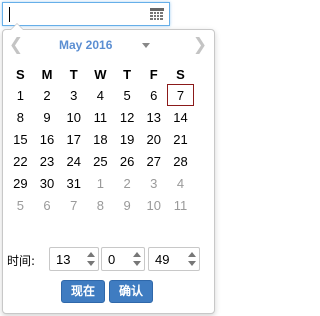 The width and height of the screenshot is (320, 316). I want to click on day-cell: 7, so click(73, 205).